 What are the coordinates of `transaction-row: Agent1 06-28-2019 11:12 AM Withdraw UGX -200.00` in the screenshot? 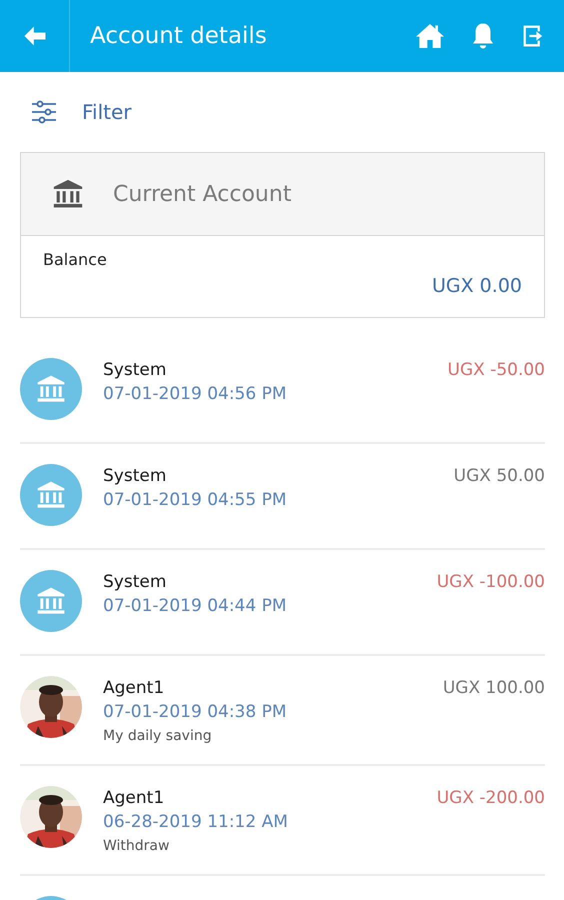 It's located at (282, 821).